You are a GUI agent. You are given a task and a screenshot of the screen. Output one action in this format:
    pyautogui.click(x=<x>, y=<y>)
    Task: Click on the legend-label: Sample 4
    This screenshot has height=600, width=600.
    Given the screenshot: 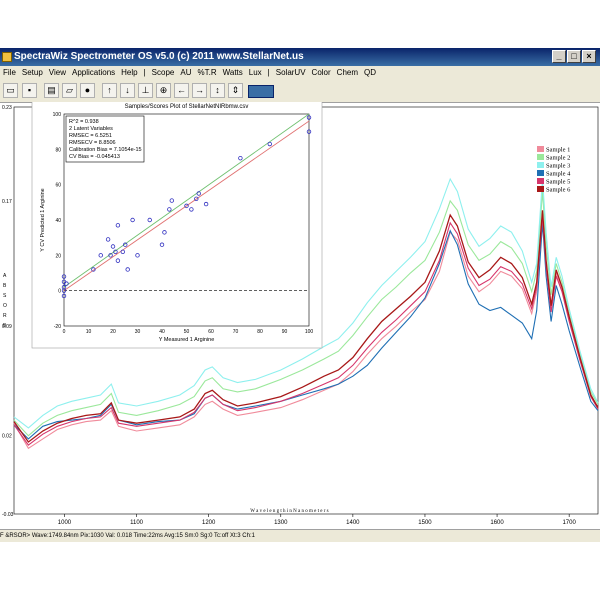 What is the action you would take?
    pyautogui.click(x=558, y=174)
    